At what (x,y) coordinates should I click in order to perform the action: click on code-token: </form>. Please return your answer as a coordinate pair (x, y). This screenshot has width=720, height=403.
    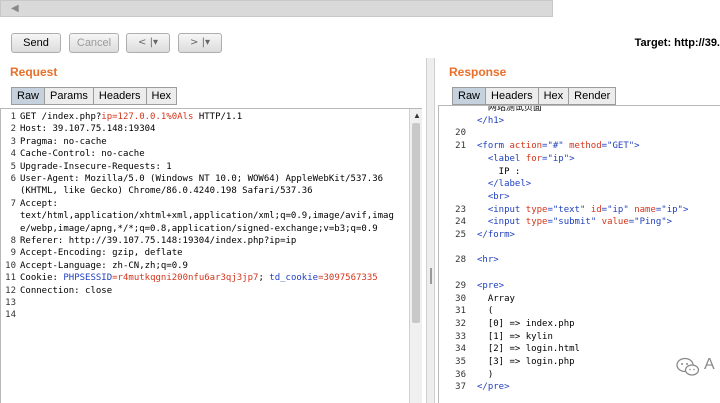
    Looking at the image, I should click on (496, 235).